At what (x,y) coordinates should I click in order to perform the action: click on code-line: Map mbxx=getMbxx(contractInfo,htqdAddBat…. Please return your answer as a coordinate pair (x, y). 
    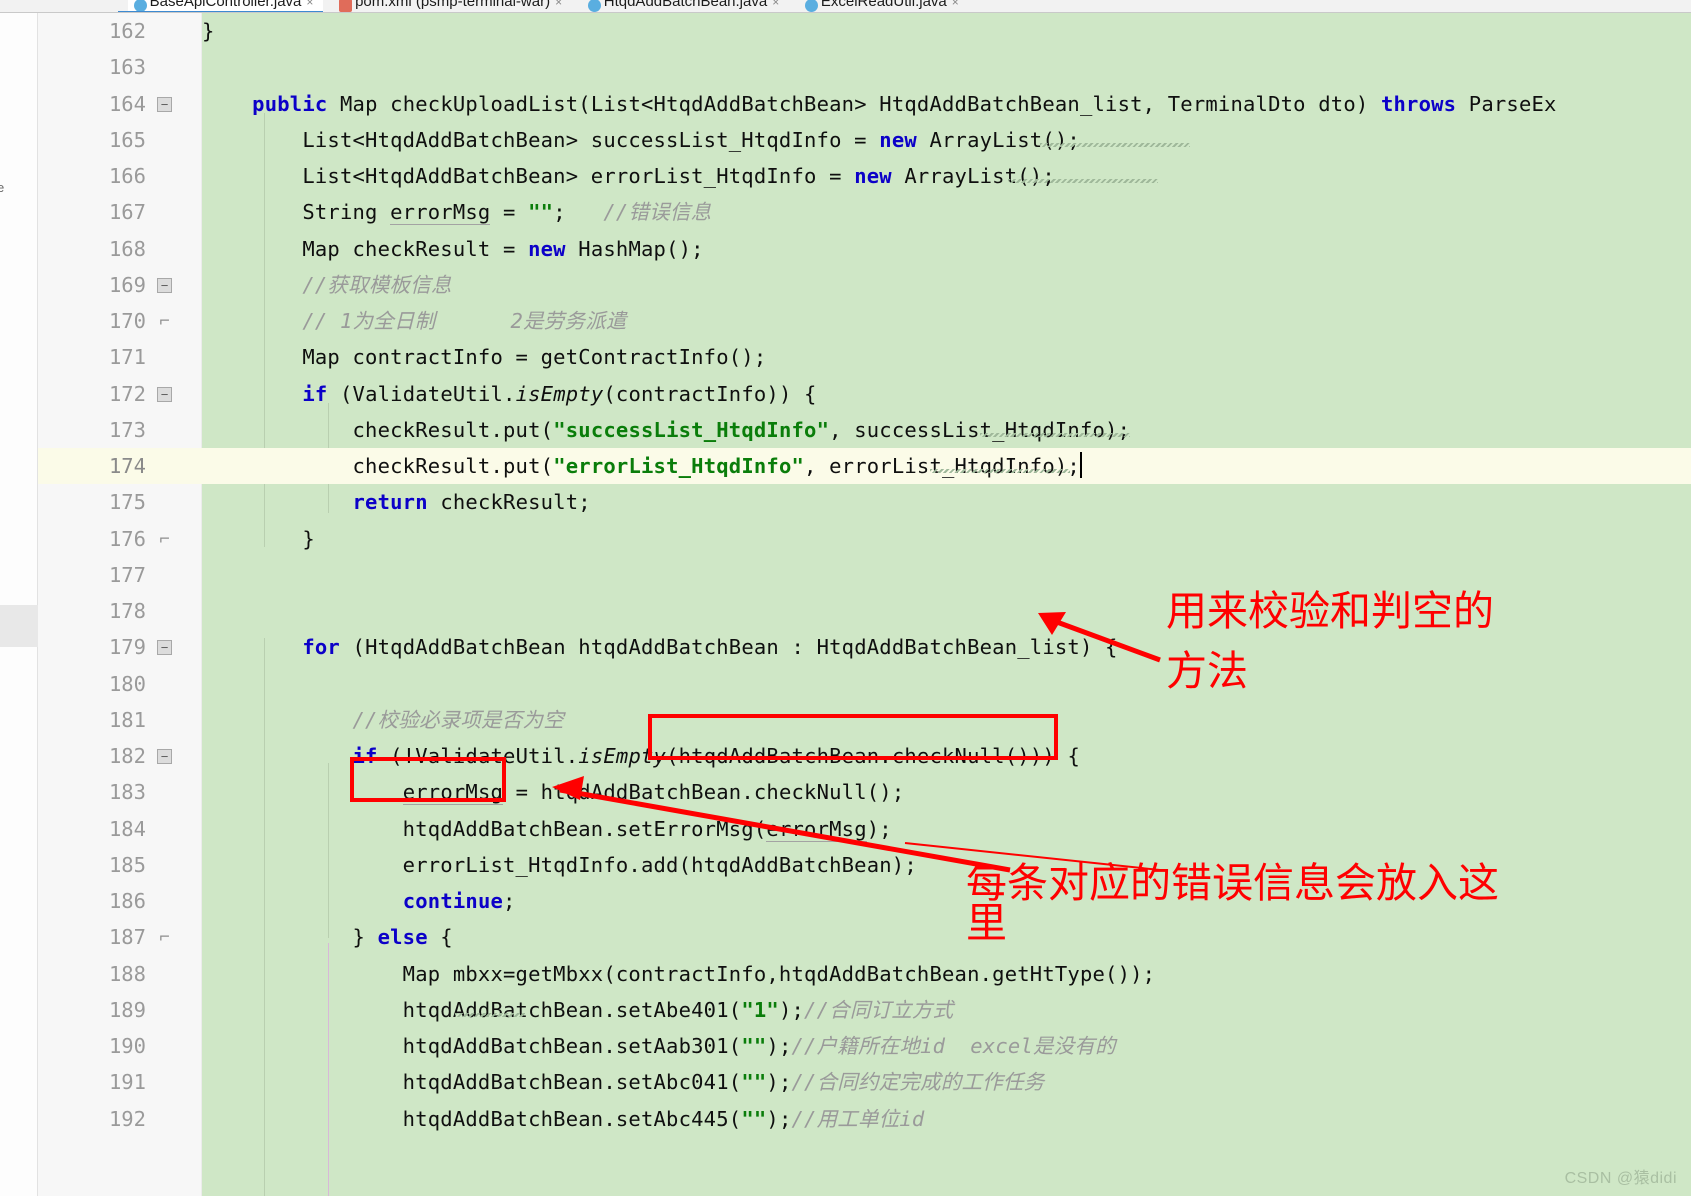
    Looking at the image, I should click on (946, 974).